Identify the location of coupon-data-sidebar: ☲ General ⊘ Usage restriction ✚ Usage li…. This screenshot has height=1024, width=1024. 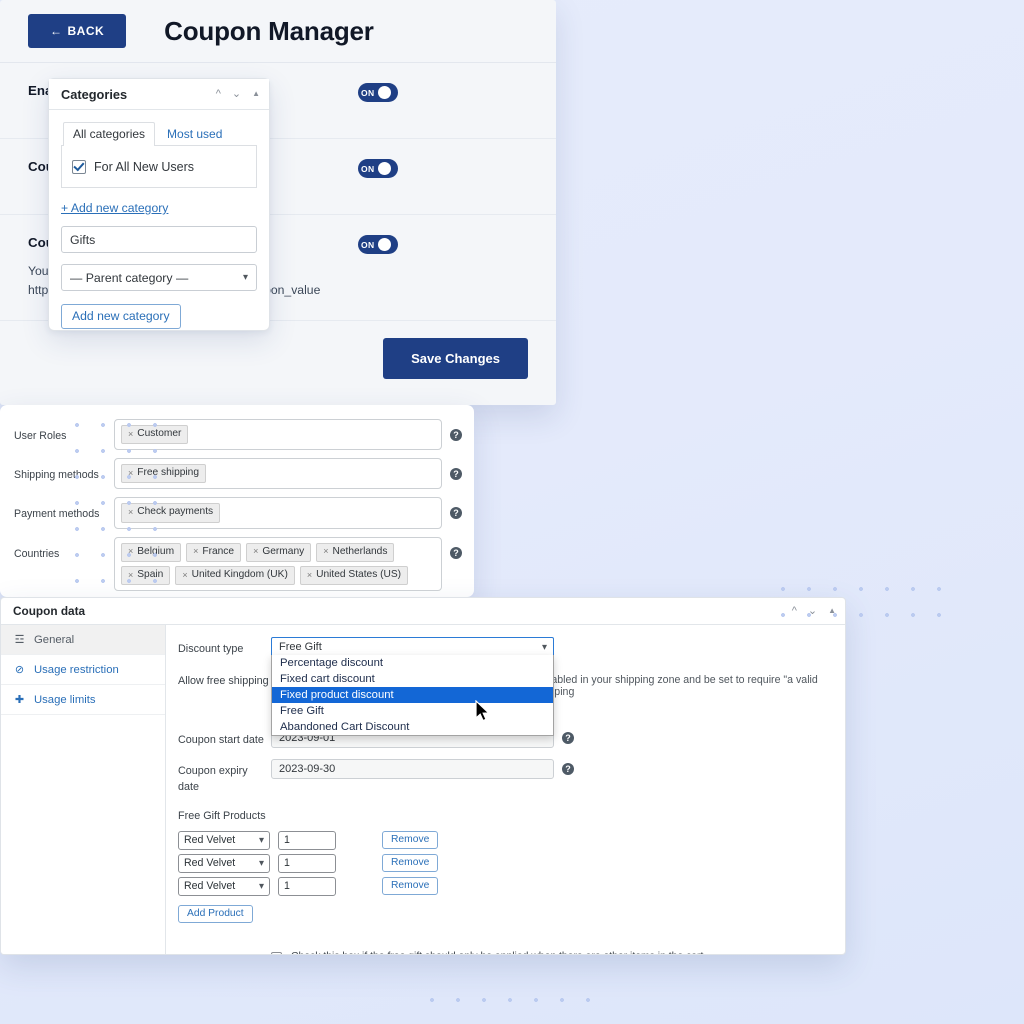
(83, 789).